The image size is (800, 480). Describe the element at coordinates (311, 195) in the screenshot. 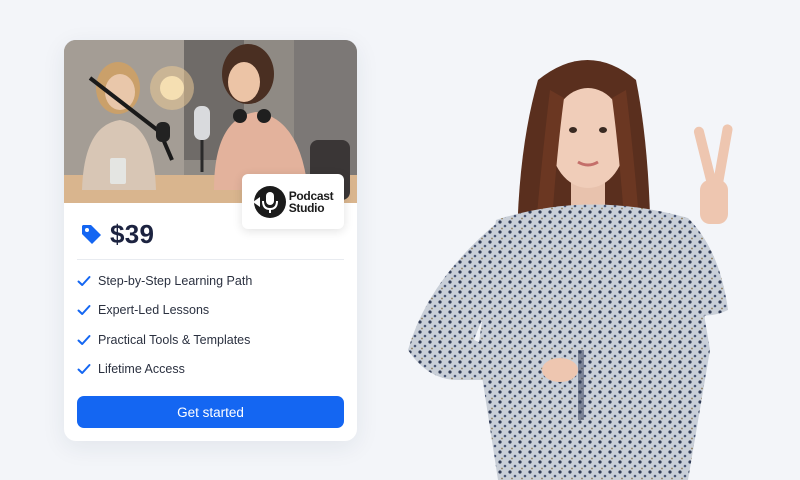

I see `logo-line-1: Podcast` at that location.